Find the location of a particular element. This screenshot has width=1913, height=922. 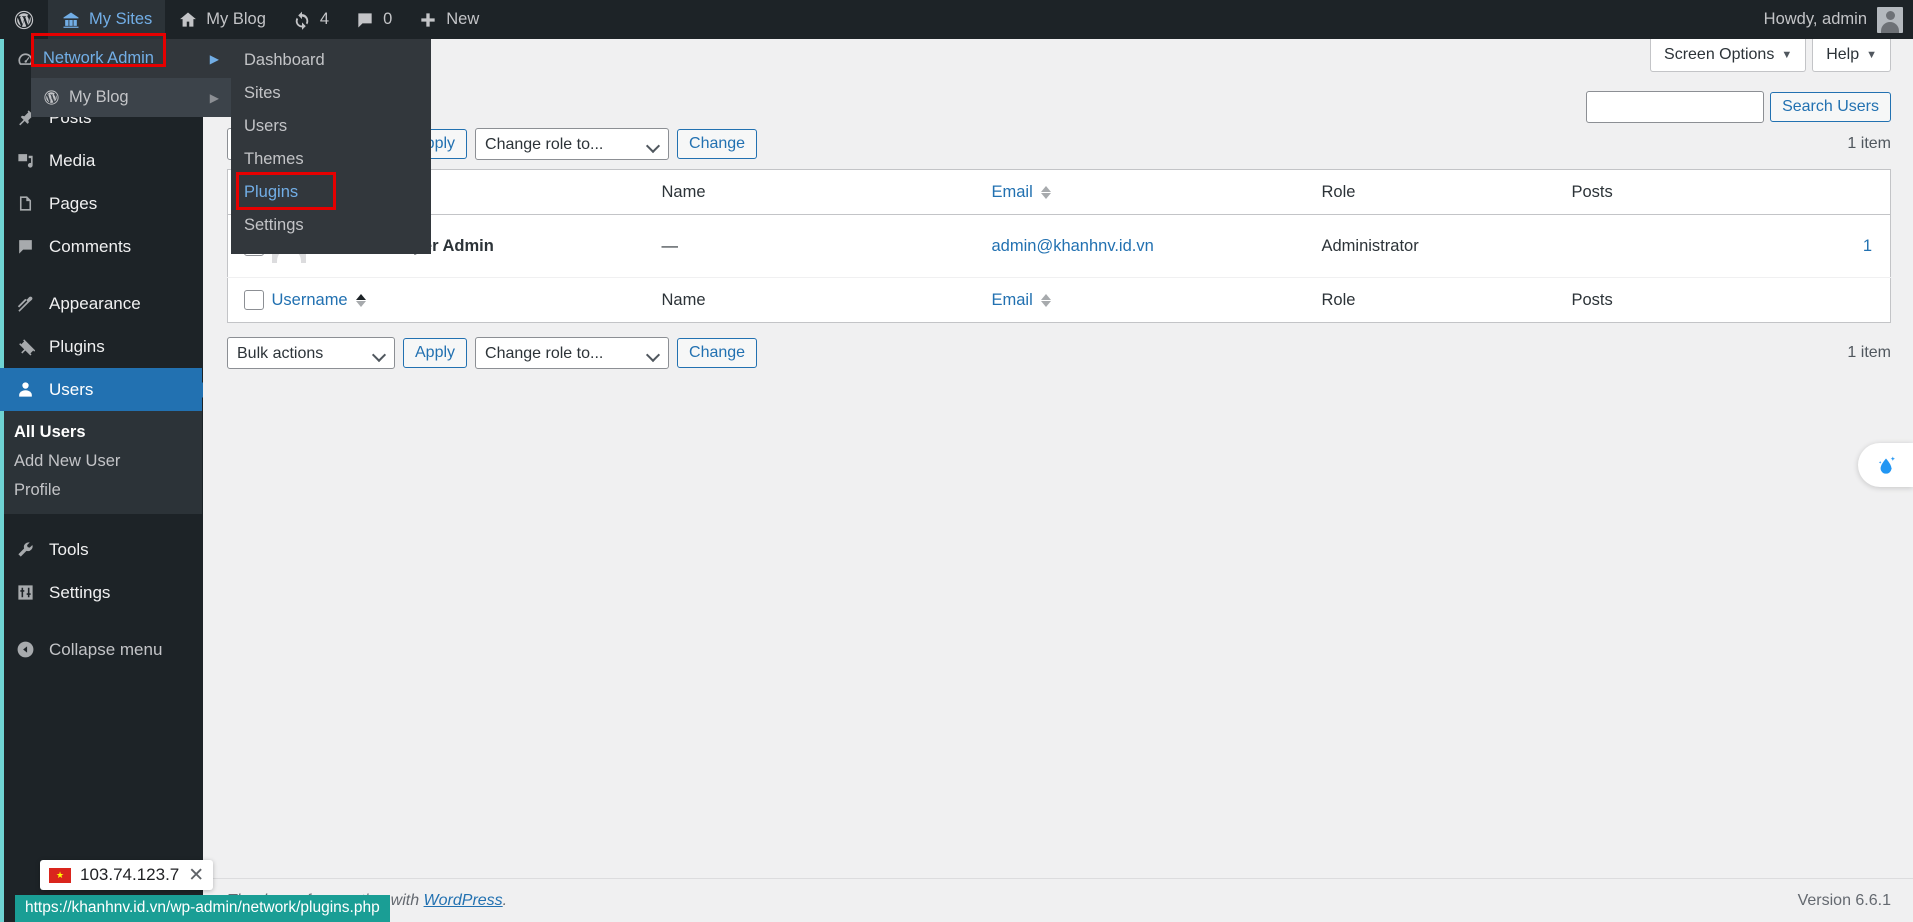

posts-header: Posts is located at coordinates (1731, 192).